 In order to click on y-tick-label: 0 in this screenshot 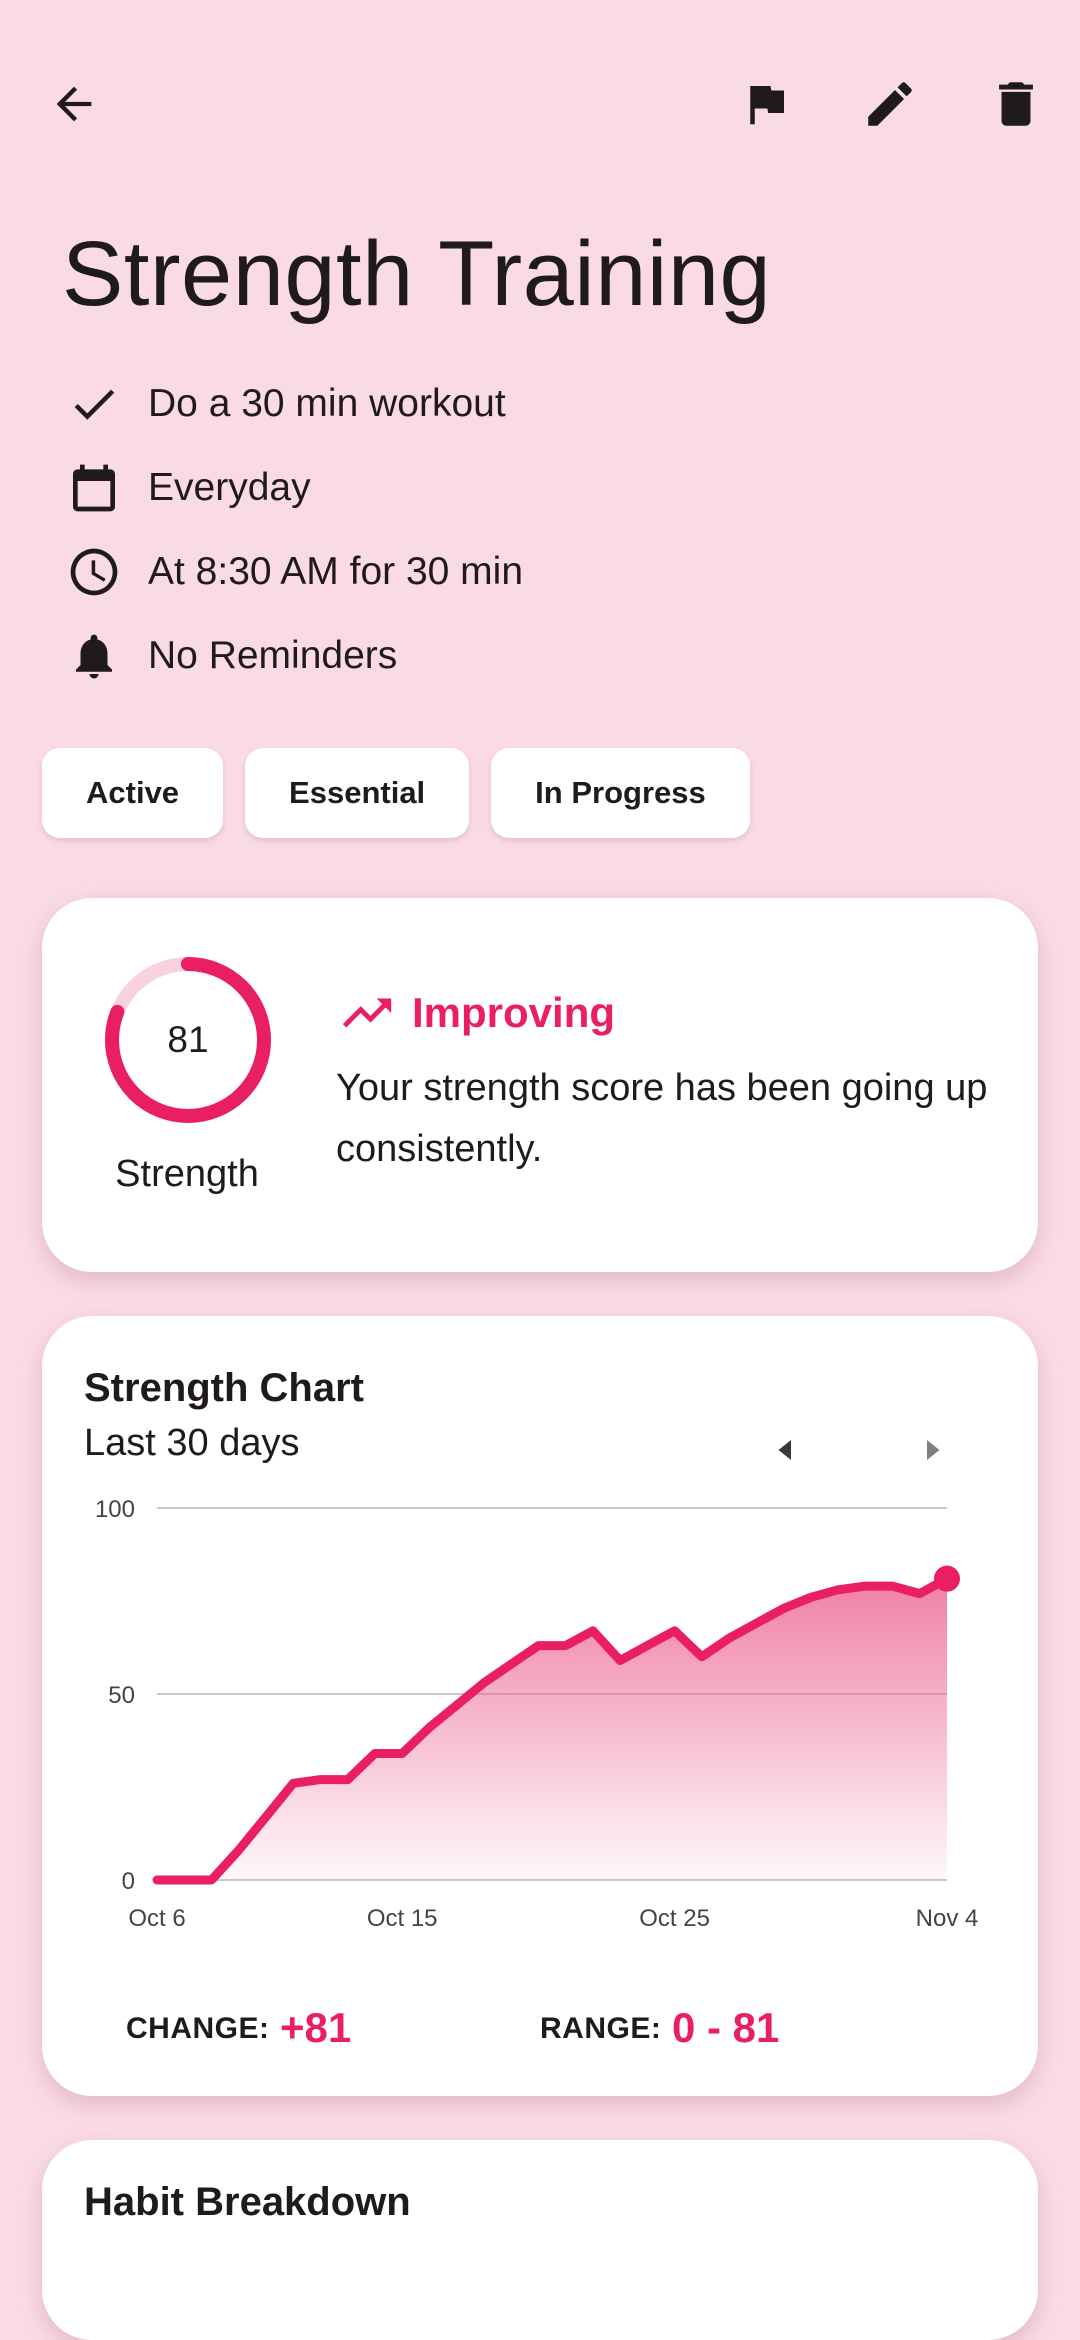, I will do `click(128, 1881)`.